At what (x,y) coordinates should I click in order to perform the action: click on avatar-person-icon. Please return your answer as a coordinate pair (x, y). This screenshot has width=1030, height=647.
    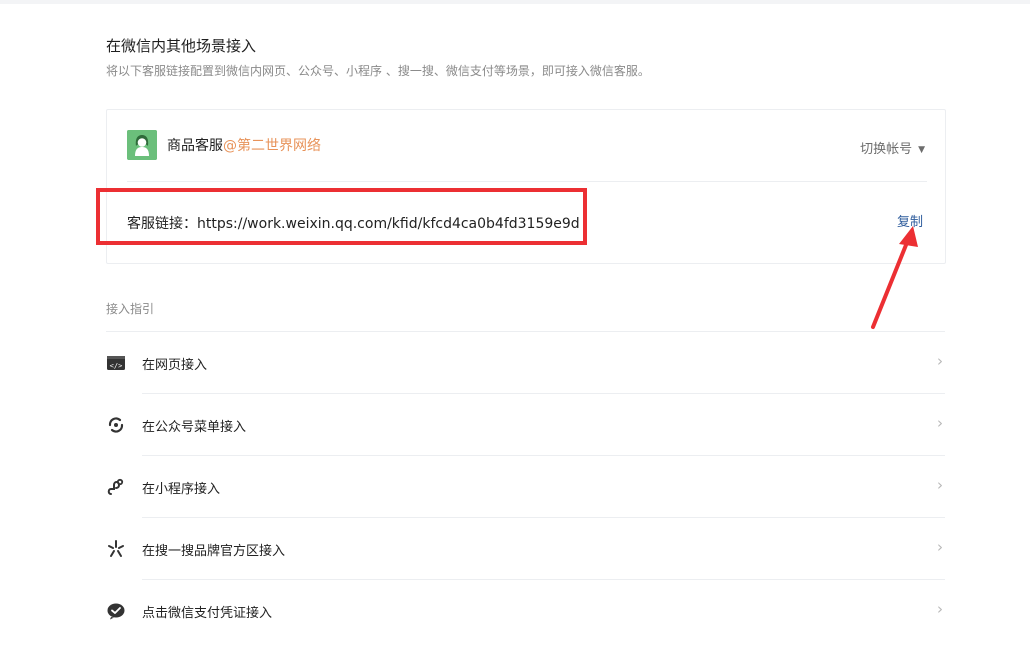
    Looking at the image, I should click on (142, 145).